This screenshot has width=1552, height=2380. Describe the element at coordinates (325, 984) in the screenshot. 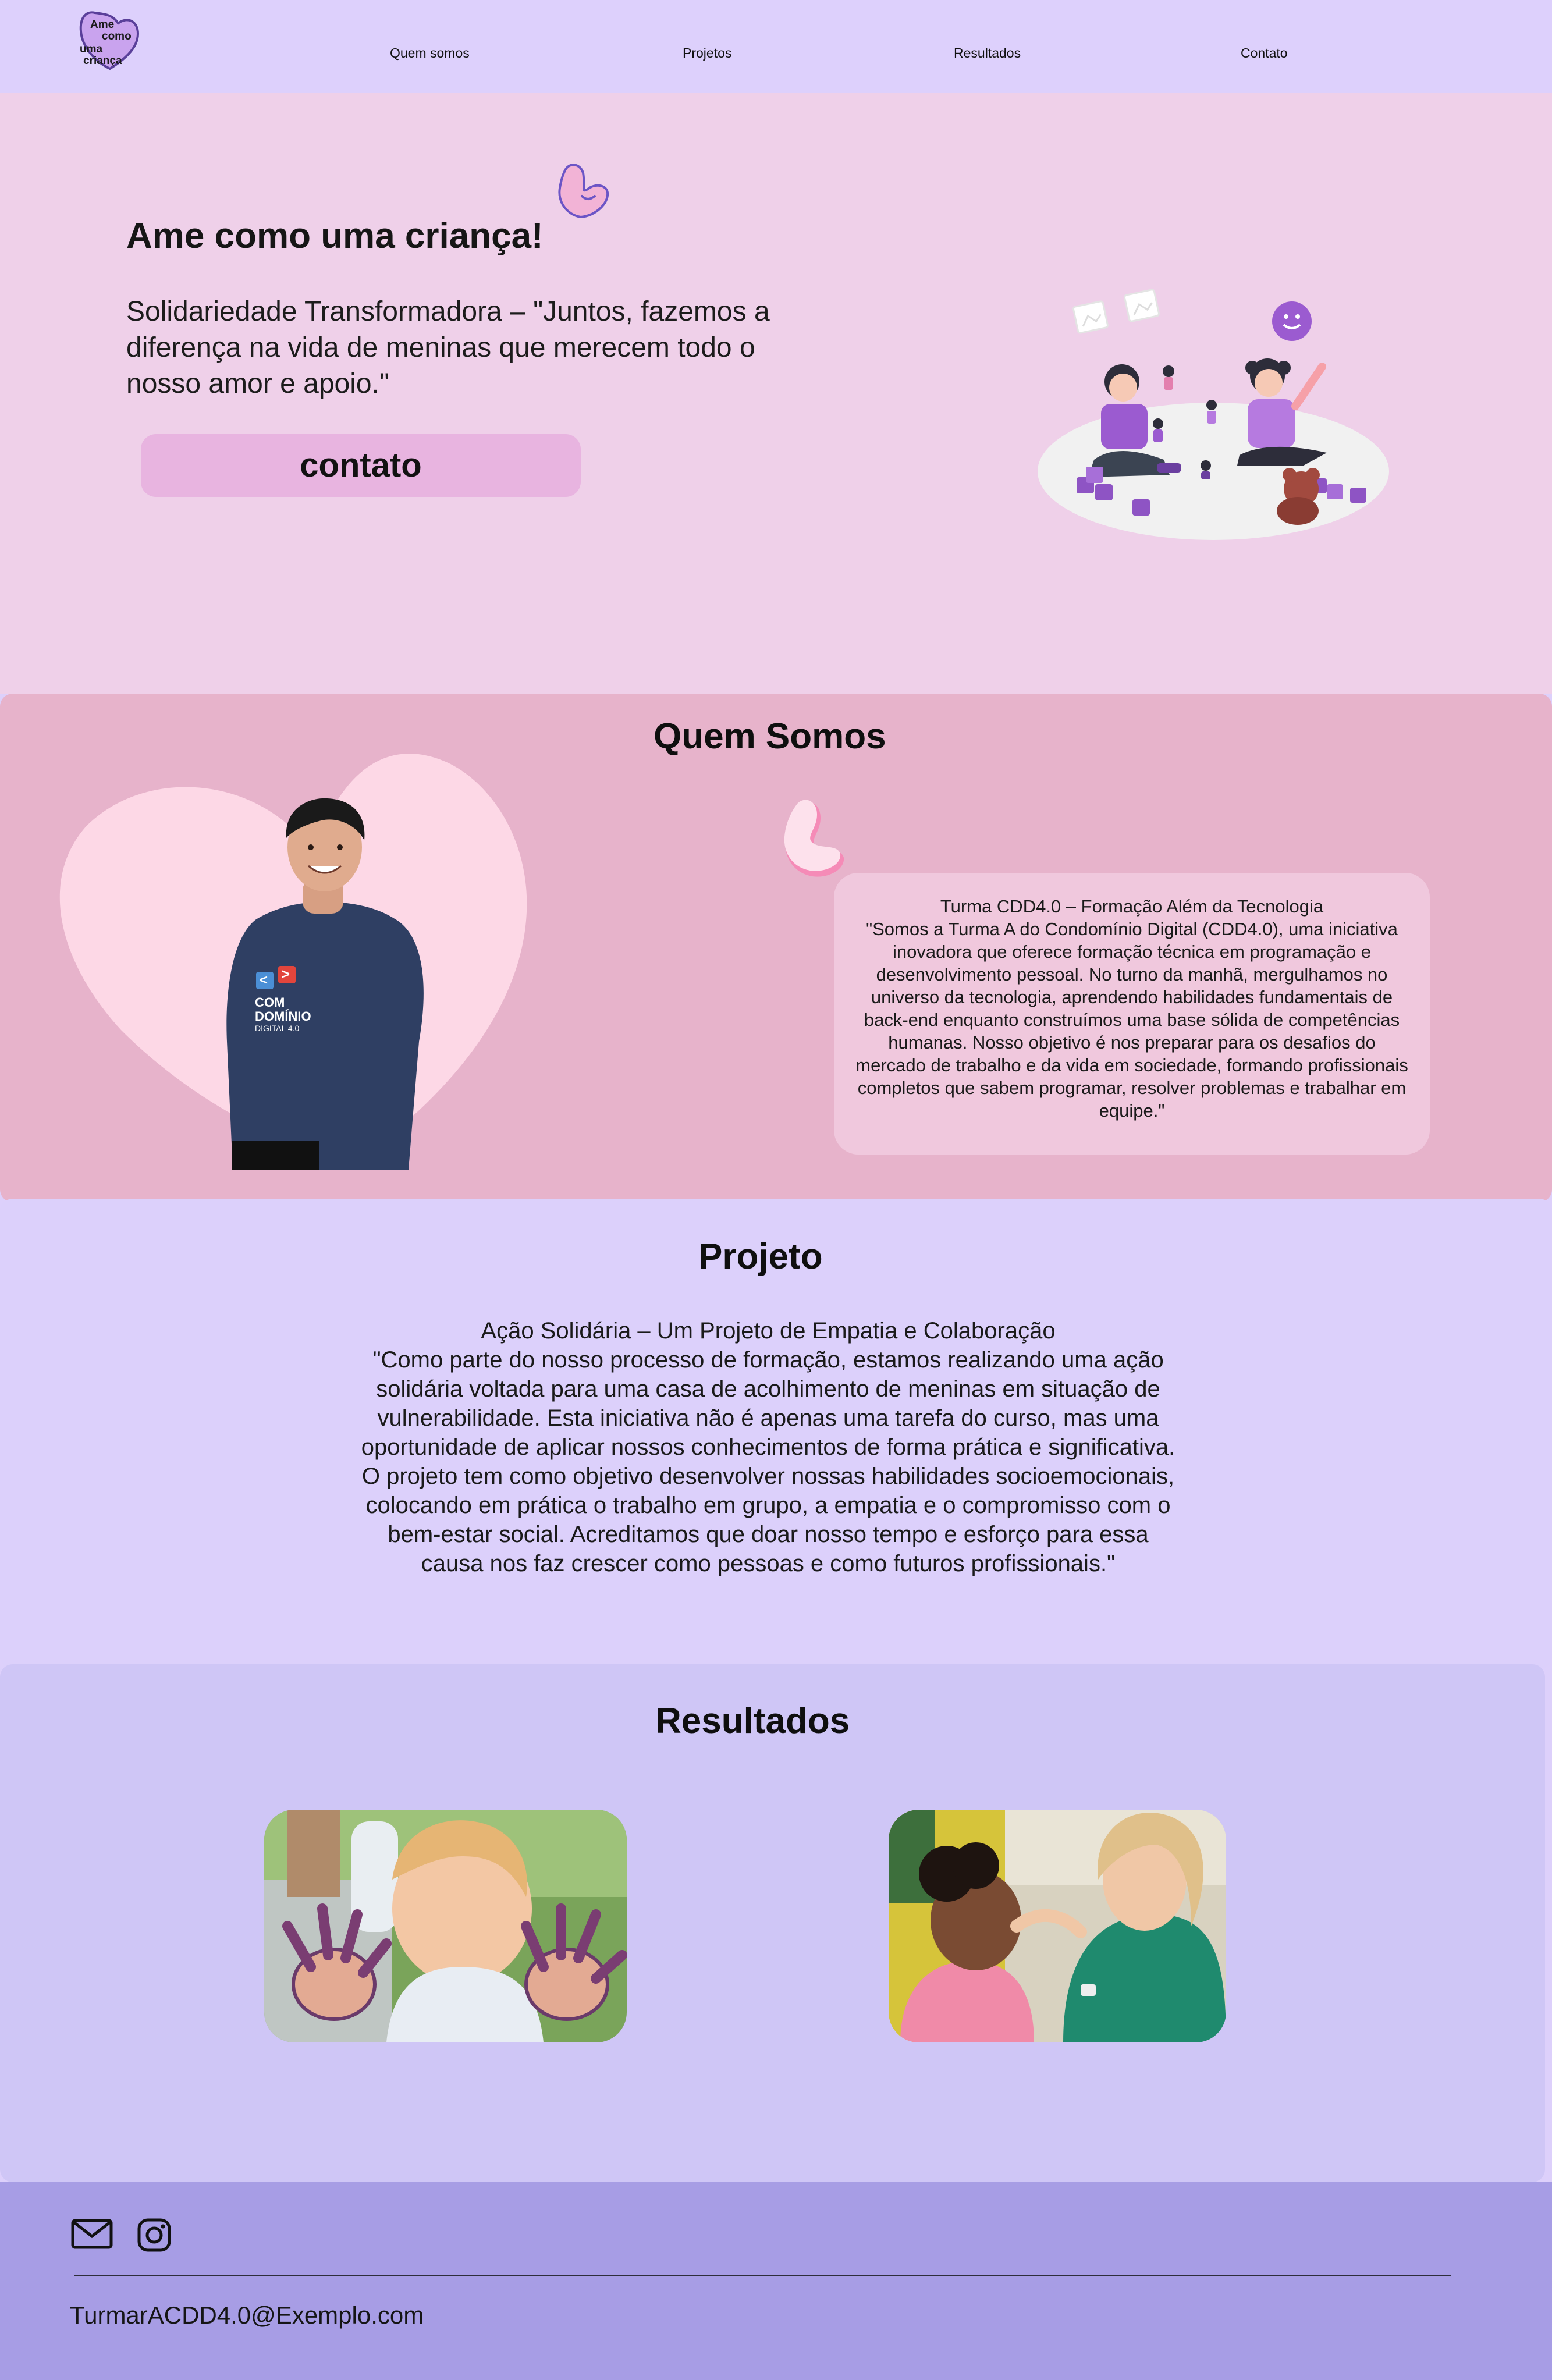

I see `student-photo: < > COM DOMÍNIO DIGITAL 4.0` at that location.